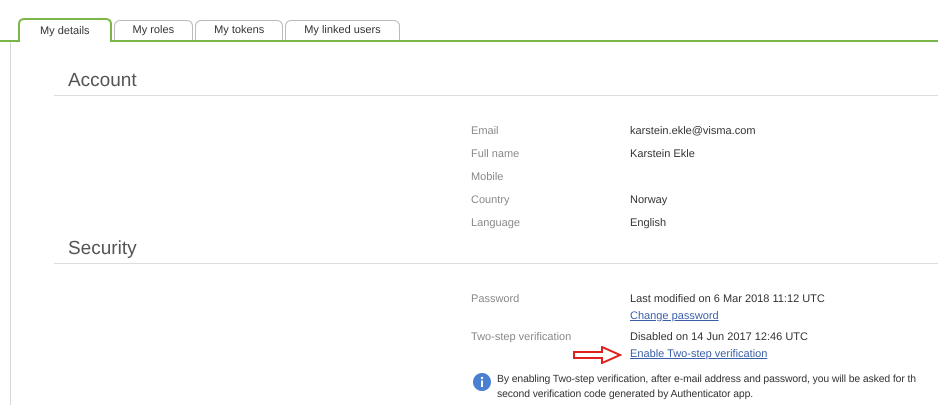 This screenshot has width=938, height=405. What do you see at coordinates (693, 131) in the screenshot?
I see `field-value: karstein.ekle@visma.com` at bounding box center [693, 131].